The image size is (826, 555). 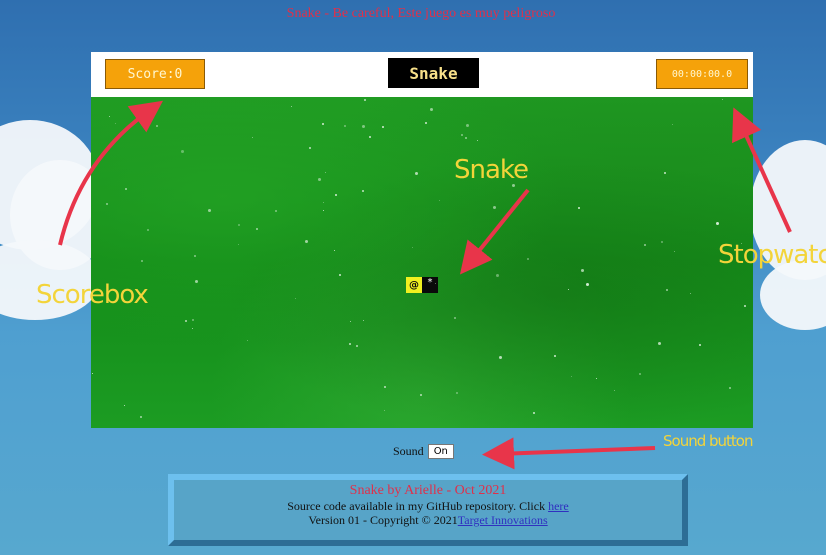 I want to click on annotation-sound-button: Sound button, so click(x=708, y=441).